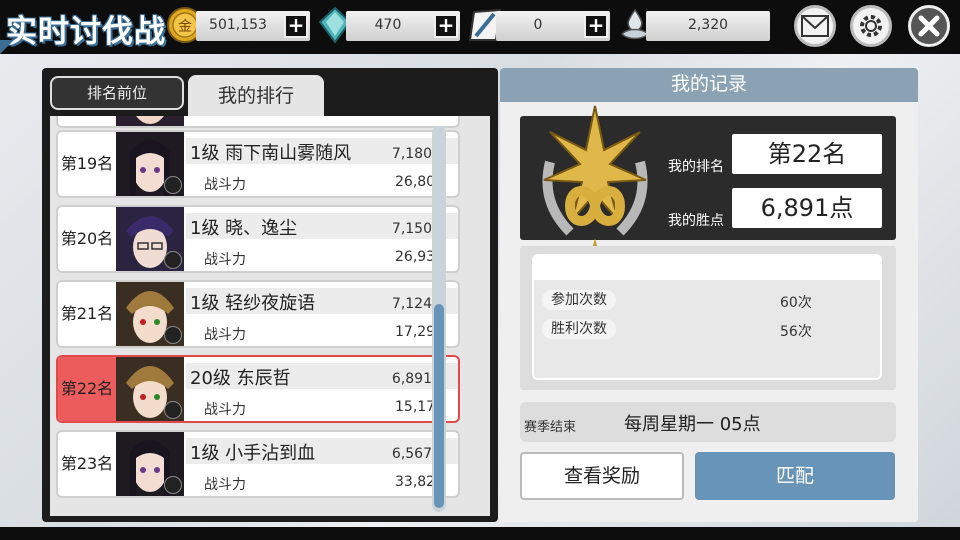 Image resolution: width=960 pixels, height=540 pixels. I want to click on gold-counter: 501,153 +, so click(253, 26).